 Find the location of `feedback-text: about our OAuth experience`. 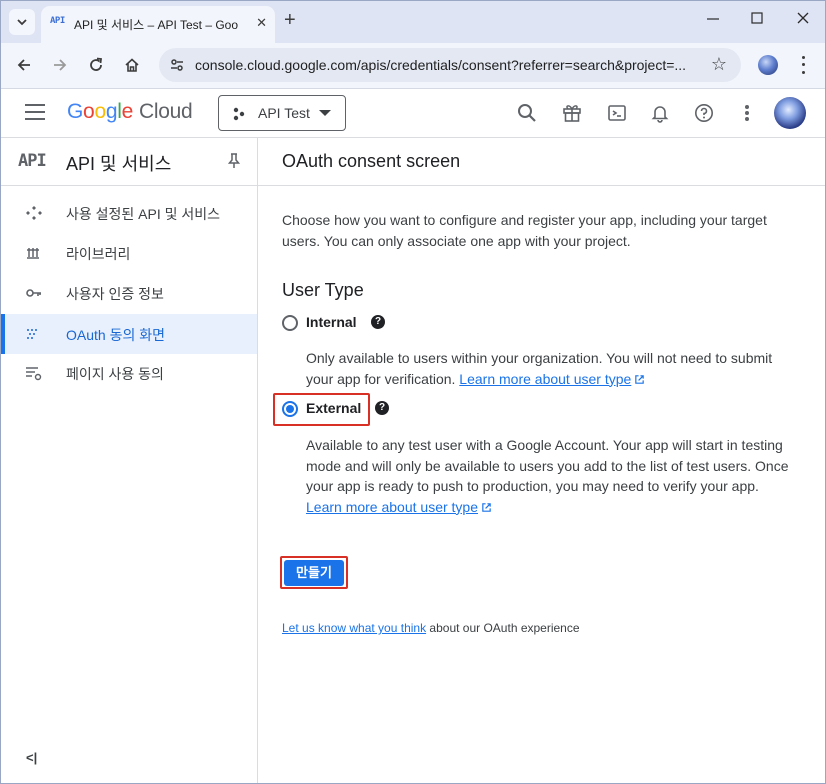

feedback-text: about our OAuth experience is located at coordinates (503, 628).